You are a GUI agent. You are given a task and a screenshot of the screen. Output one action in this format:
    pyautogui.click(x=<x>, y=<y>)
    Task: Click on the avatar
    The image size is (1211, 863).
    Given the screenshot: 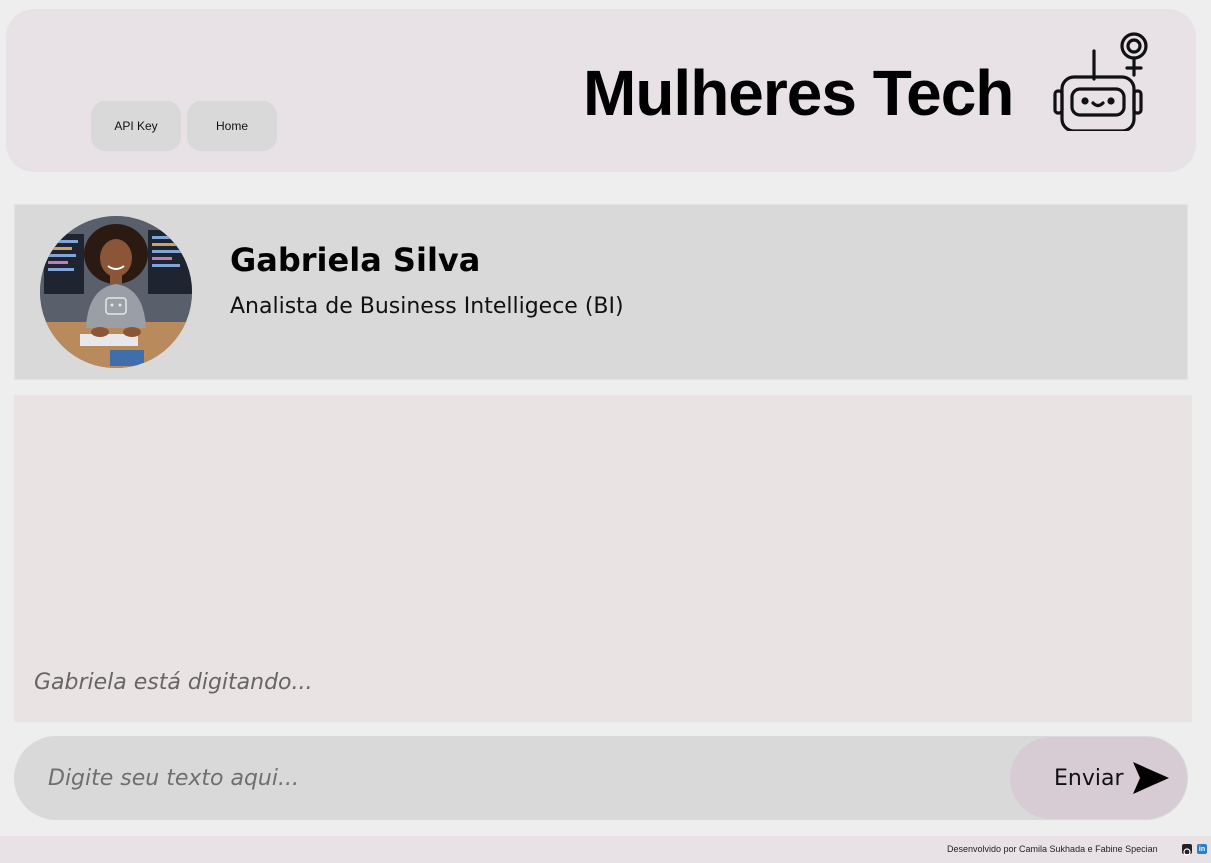 What is the action you would take?
    pyautogui.click(x=116, y=292)
    